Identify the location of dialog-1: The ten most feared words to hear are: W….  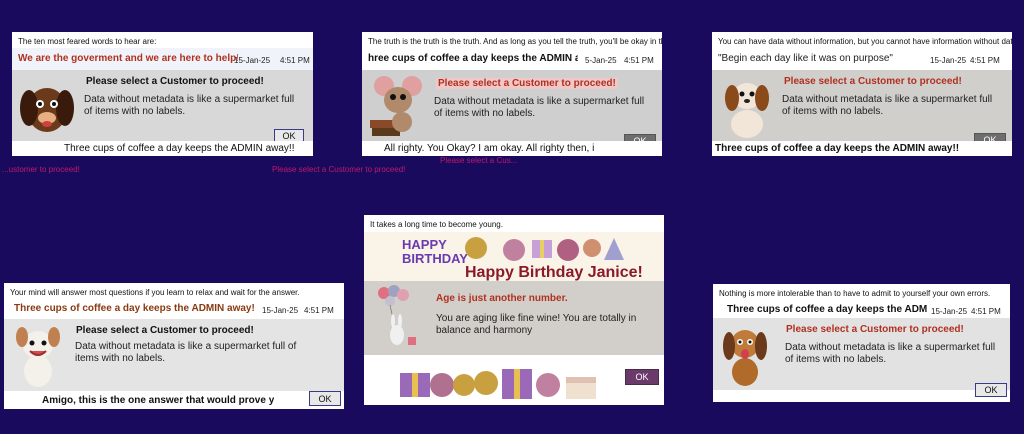
(162, 94).